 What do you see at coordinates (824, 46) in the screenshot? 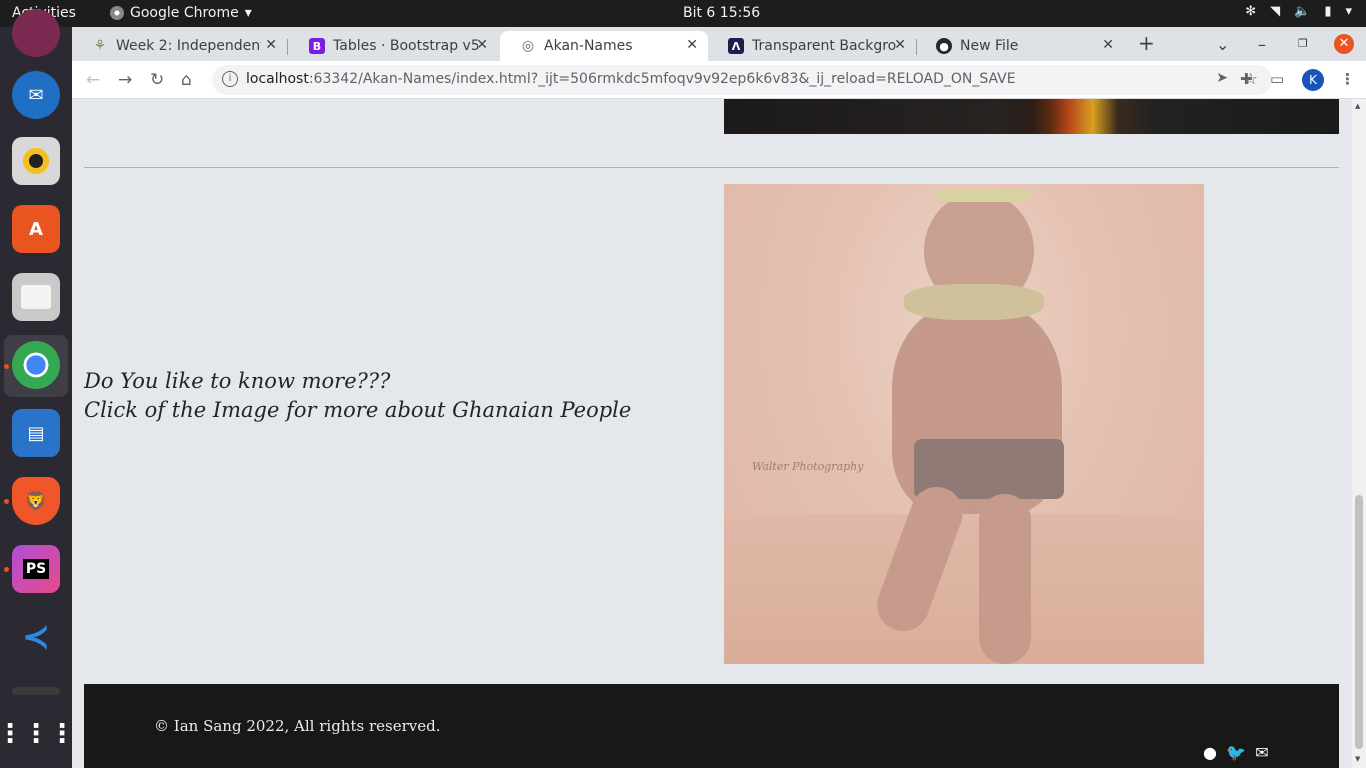
I see `tab-title: Transparent Backgro` at bounding box center [824, 46].